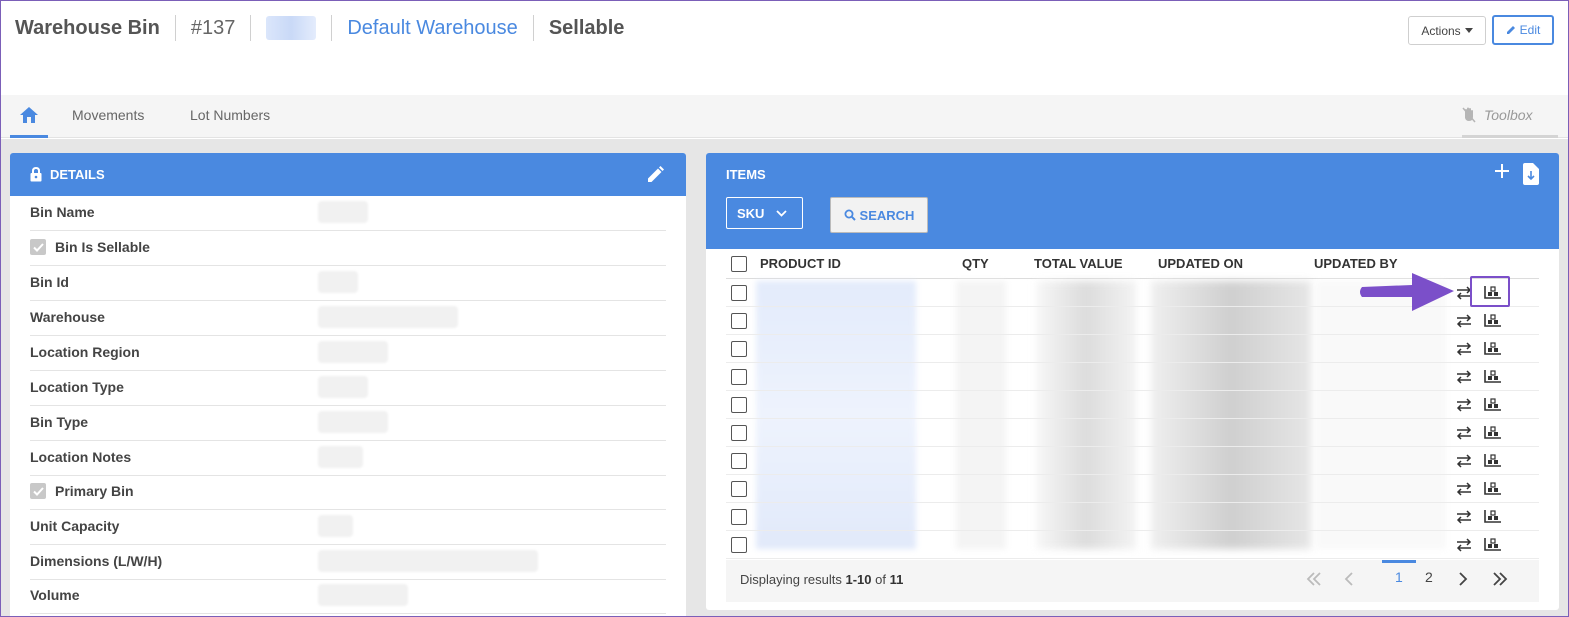 The height and width of the screenshot is (617, 1569). What do you see at coordinates (59, 422) in the screenshot?
I see `detail-label: Bin Type` at bounding box center [59, 422].